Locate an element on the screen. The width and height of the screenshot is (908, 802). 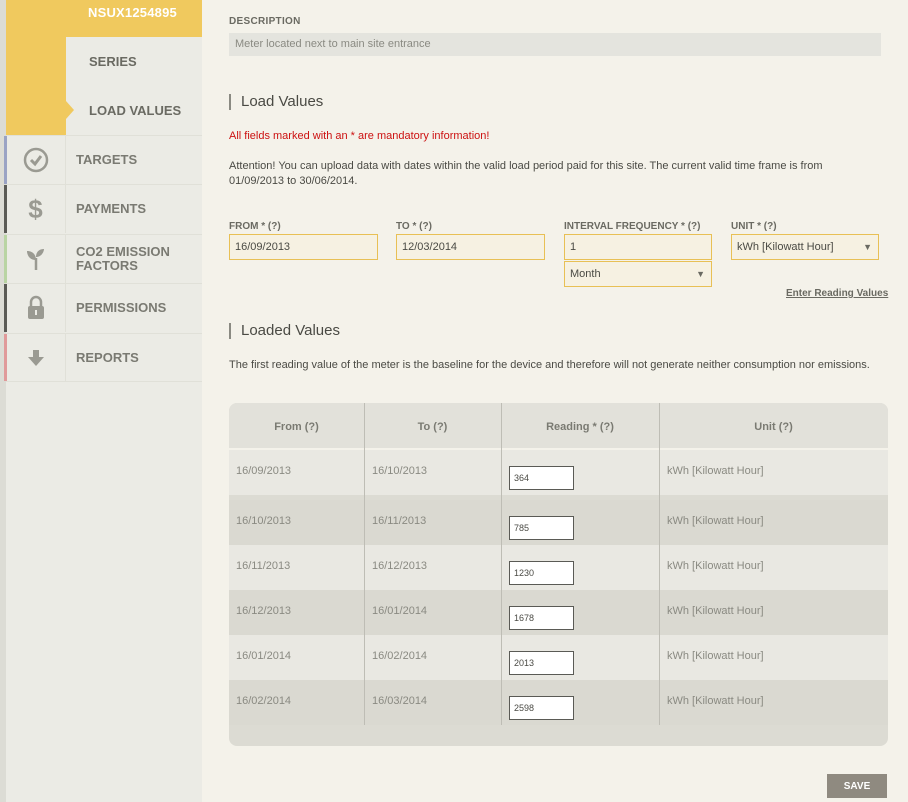
unit-select: kWh [Kilowatt Hour] ▼ is located at coordinates (805, 247).